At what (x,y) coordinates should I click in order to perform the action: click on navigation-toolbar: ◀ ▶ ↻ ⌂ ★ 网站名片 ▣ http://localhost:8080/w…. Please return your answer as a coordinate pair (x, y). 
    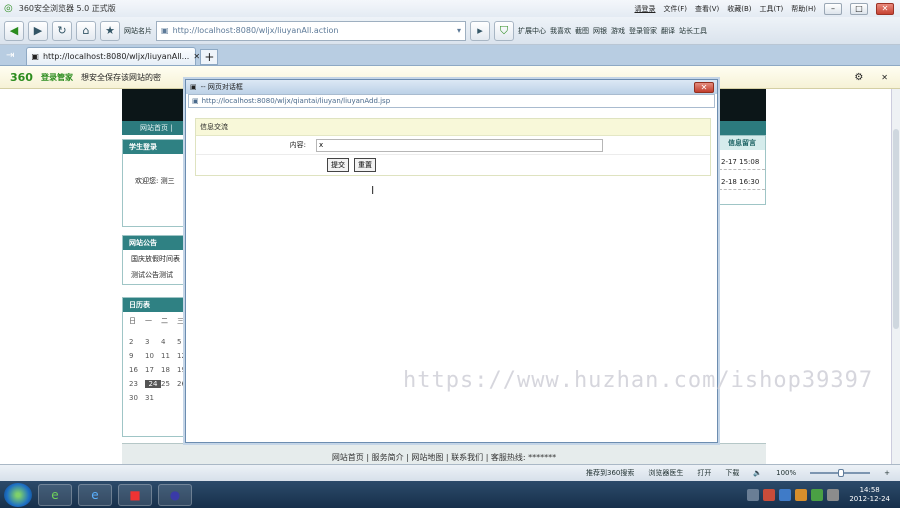
    Looking at the image, I should click on (450, 31).